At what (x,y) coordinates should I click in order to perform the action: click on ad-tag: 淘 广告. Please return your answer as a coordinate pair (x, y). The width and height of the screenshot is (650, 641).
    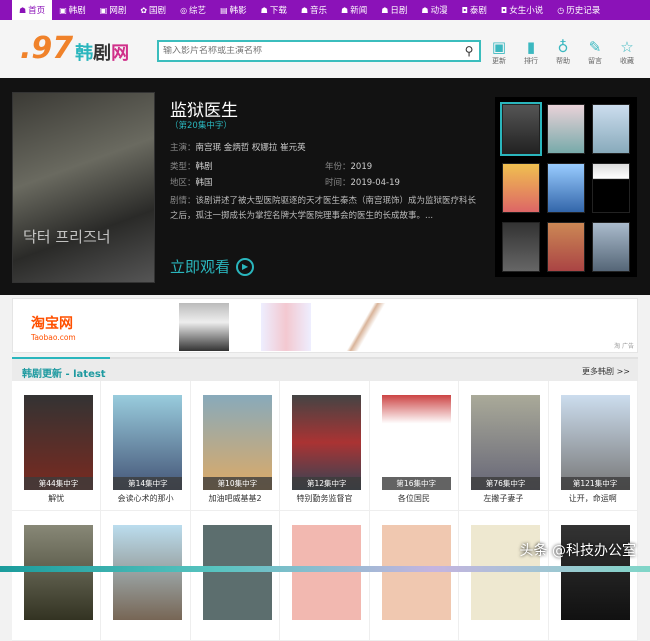
    Looking at the image, I should click on (624, 346).